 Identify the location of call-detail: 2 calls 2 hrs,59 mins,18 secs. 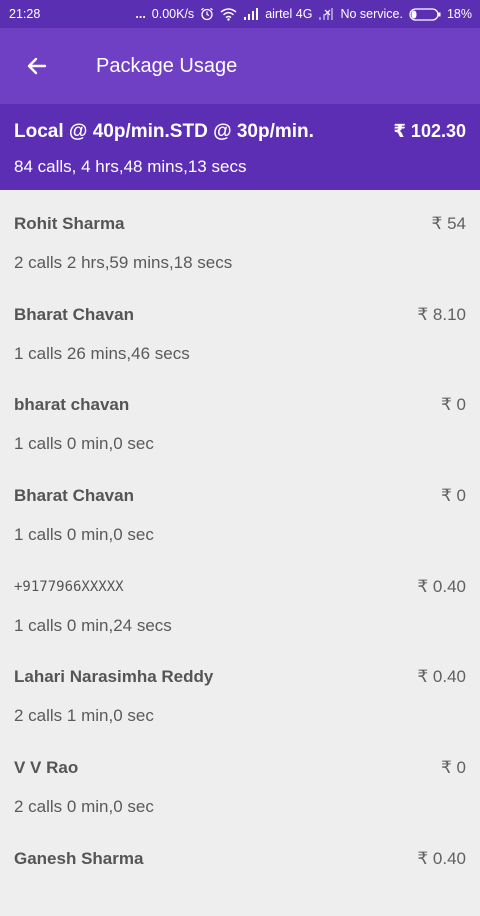
(123, 262).